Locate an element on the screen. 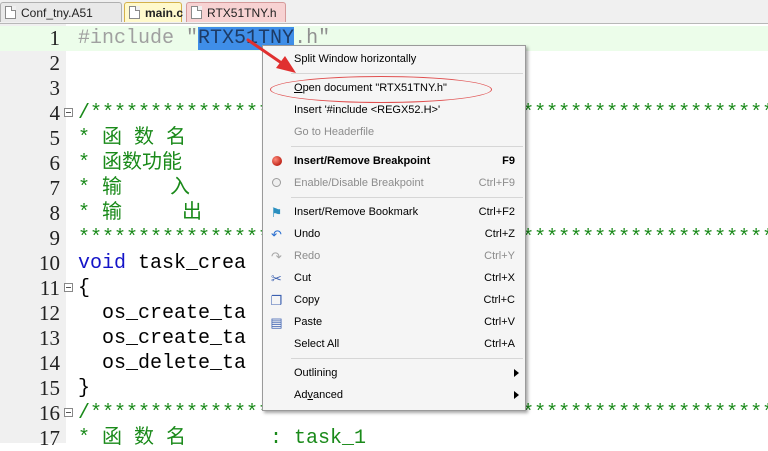 The width and height of the screenshot is (768, 451). tab-conf-tny-a51: Conf_tny.A51 is located at coordinates (61, 12).